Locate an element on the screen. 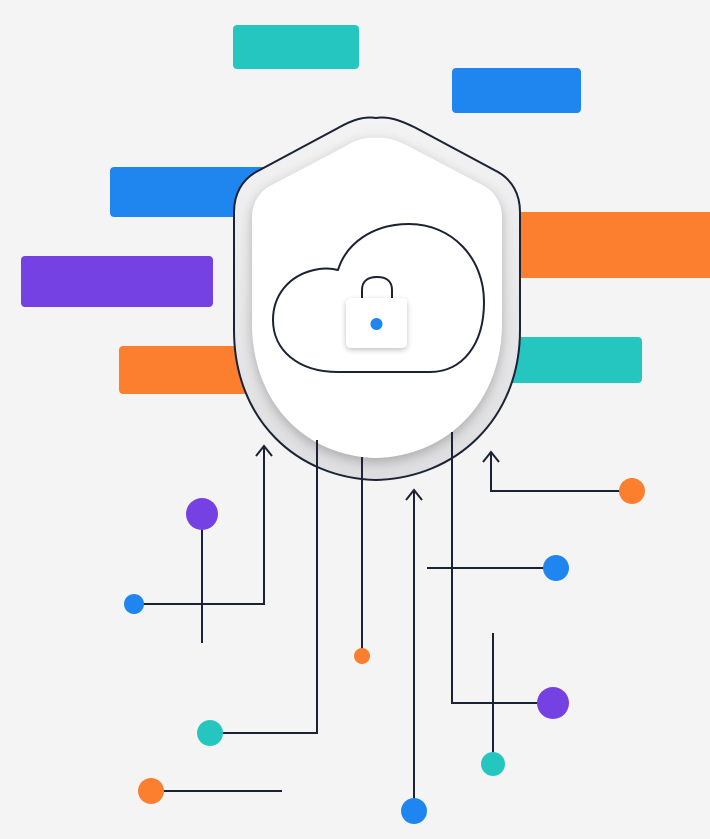  node-teal-right is located at coordinates (493, 764).